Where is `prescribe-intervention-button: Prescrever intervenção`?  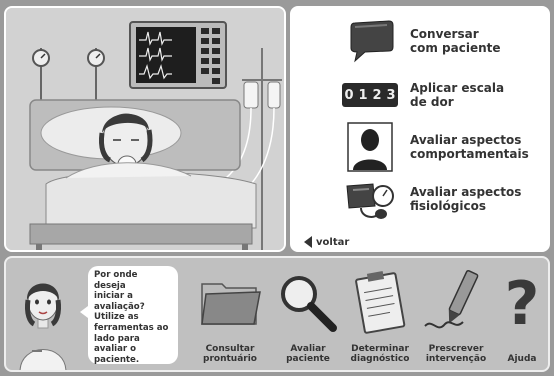
prescribe-intervention-button: Prescrever intervenção is located at coordinates (456, 319).